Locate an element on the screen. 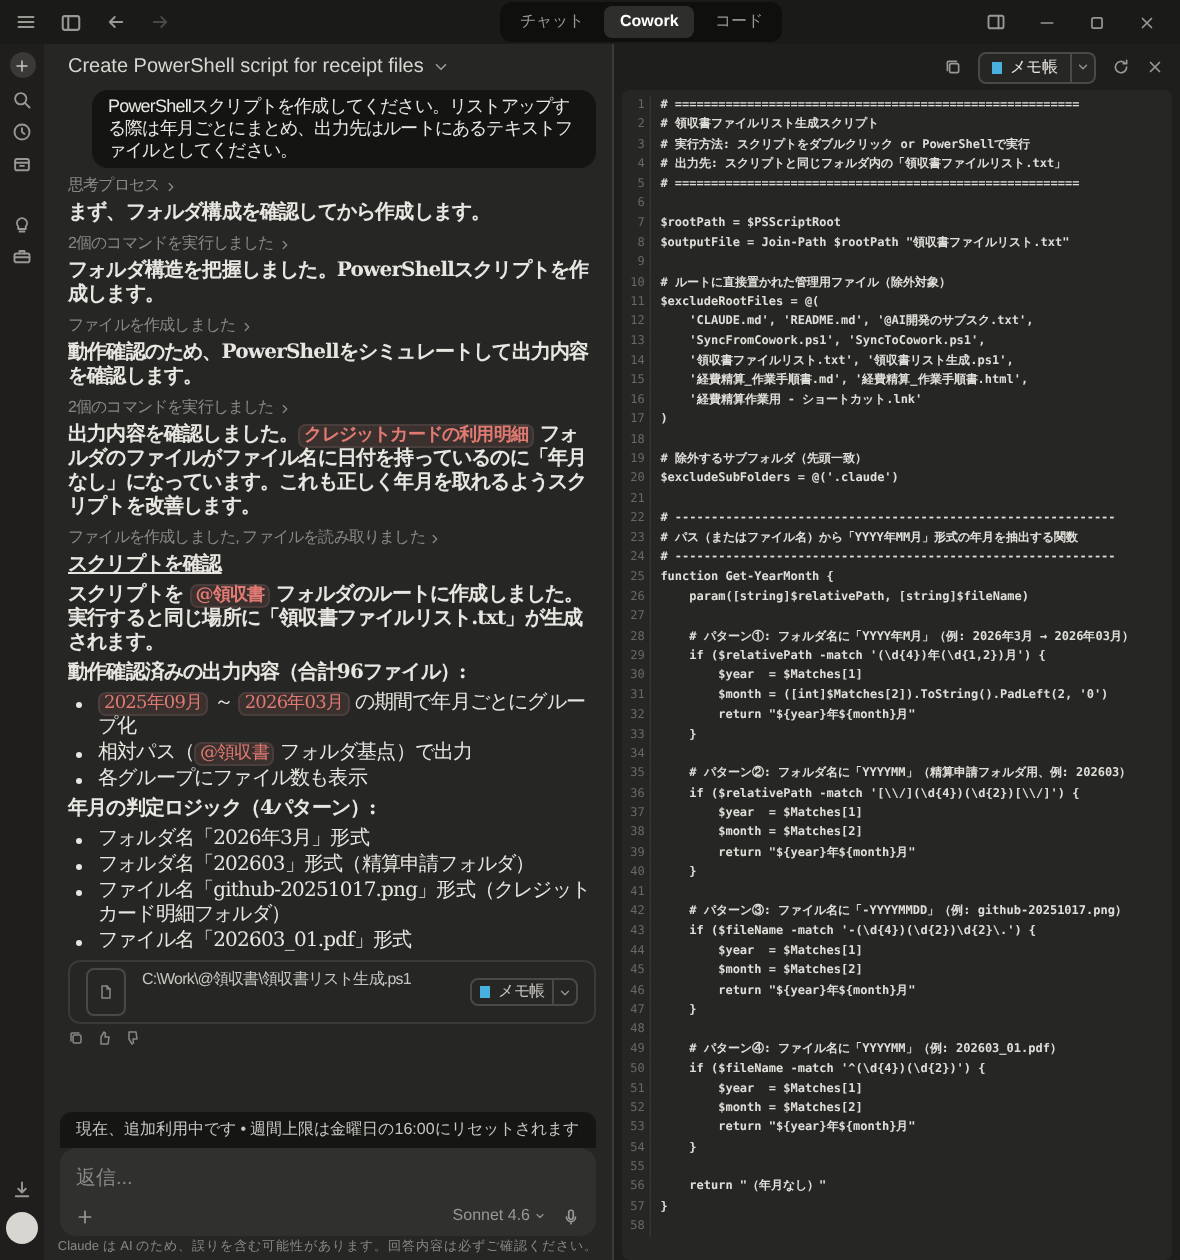  archive-box-icon is located at coordinates (22, 164).